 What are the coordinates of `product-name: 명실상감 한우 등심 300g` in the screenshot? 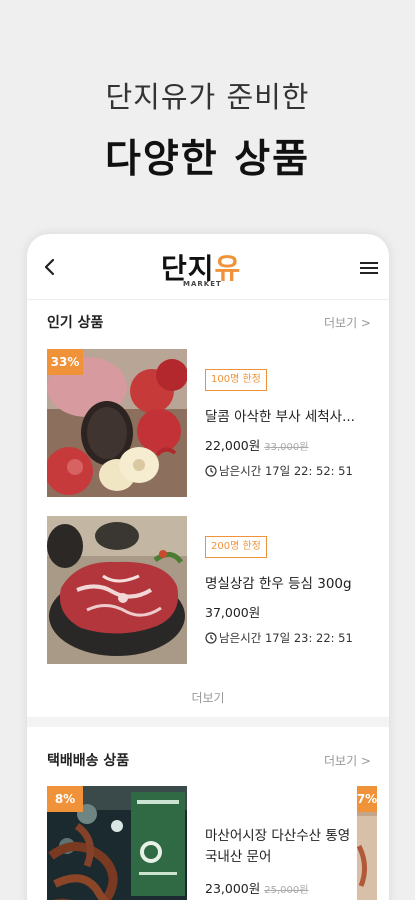 It's located at (278, 584).